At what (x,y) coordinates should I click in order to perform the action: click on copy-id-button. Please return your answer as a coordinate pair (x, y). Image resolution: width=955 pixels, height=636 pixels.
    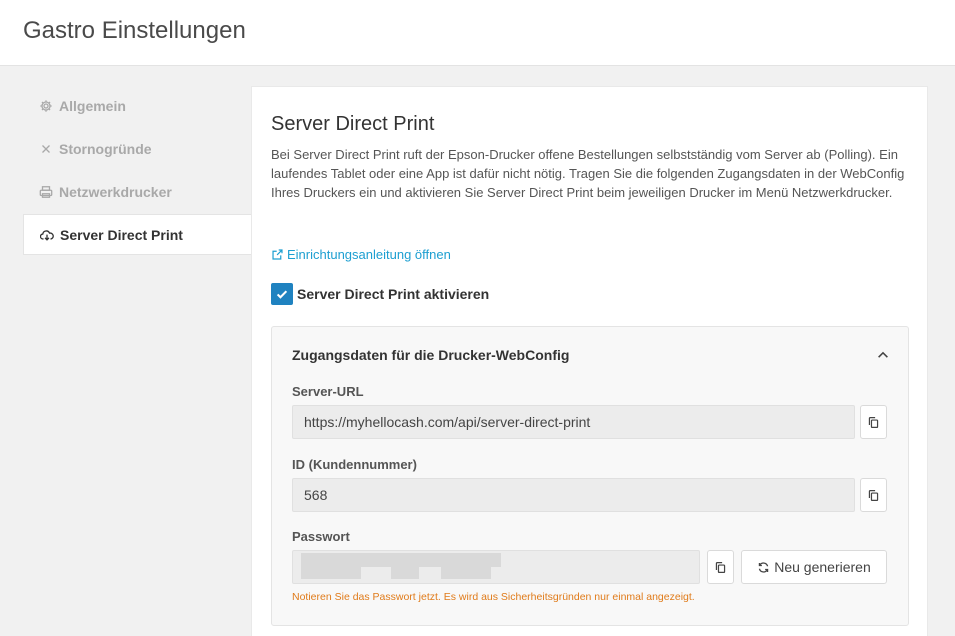
    Looking at the image, I should click on (873, 495).